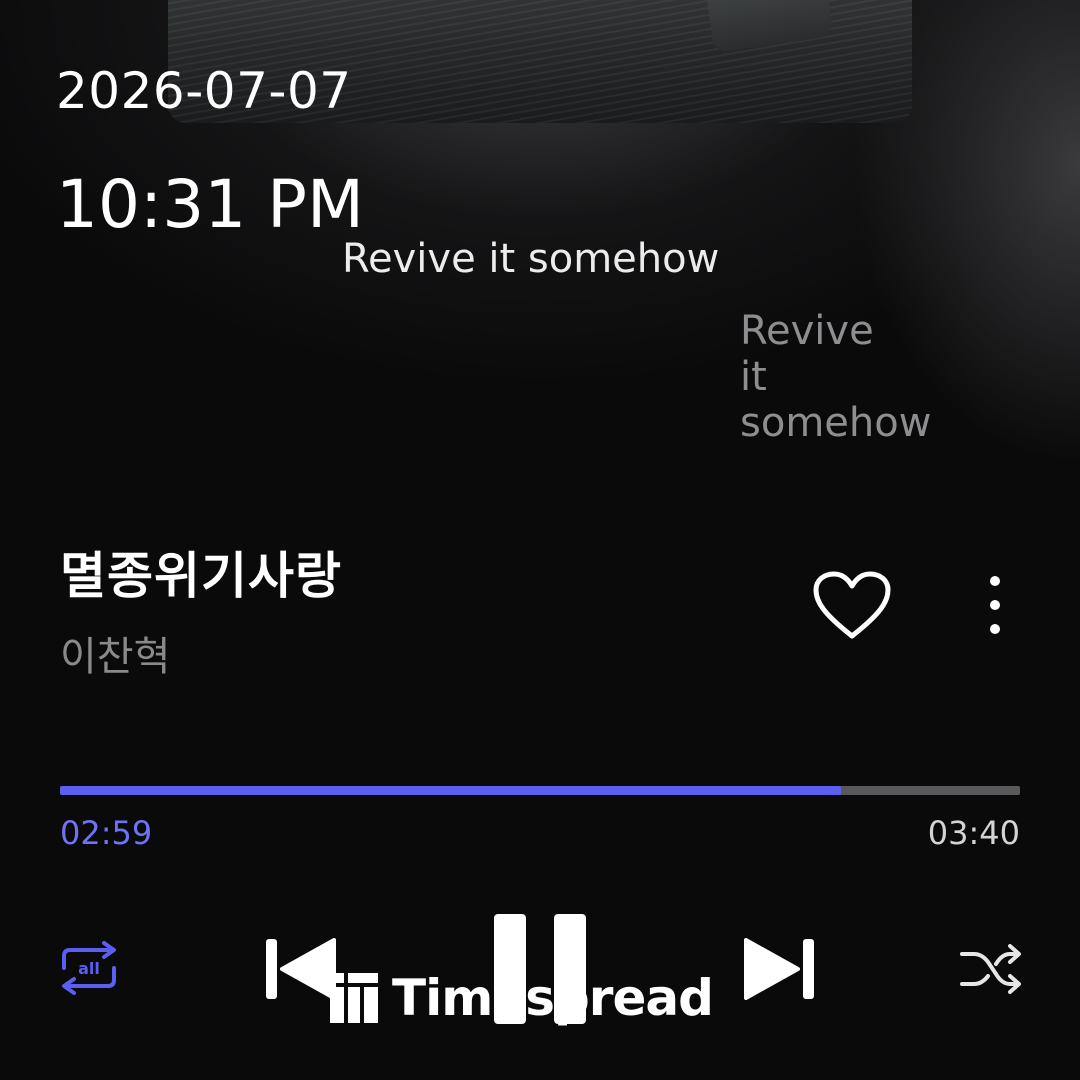 This screenshot has height=1080, width=1080. Describe the element at coordinates (204, 91) in the screenshot. I see `status-date: 2026-07-07` at that location.